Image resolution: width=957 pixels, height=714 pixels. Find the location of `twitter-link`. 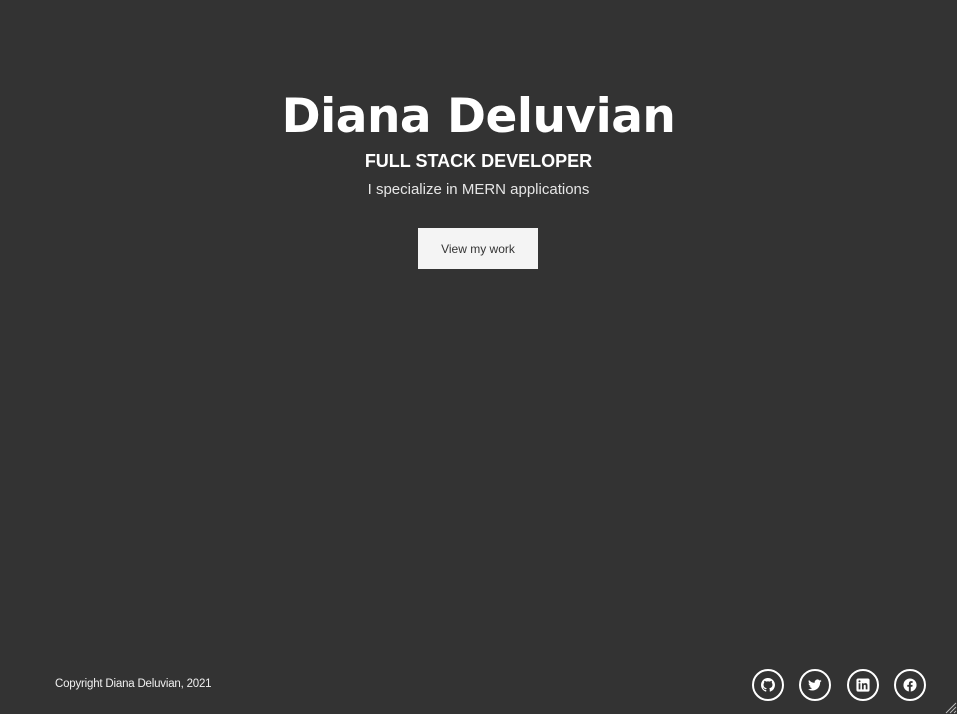

twitter-link is located at coordinates (815, 685).